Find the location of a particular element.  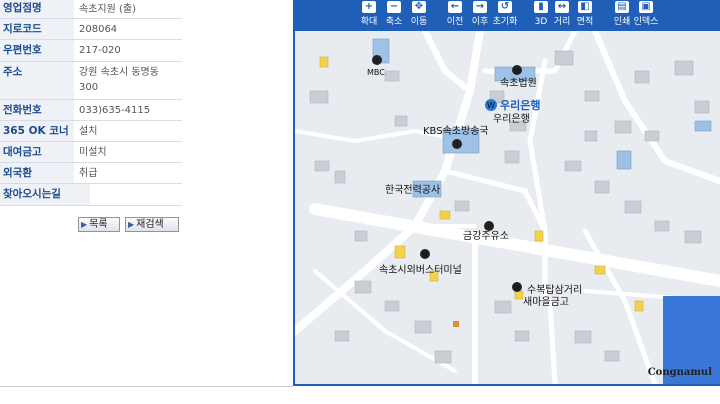

info-value: 속초지원 (출) is located at coordinates (107, 9).